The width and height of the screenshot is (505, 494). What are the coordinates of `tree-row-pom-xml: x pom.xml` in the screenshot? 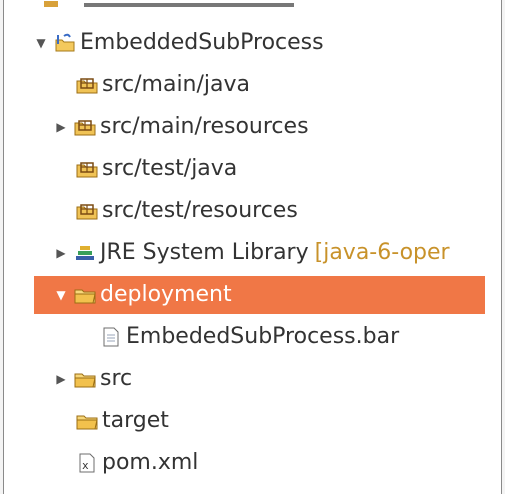 It's located at (288, 463).